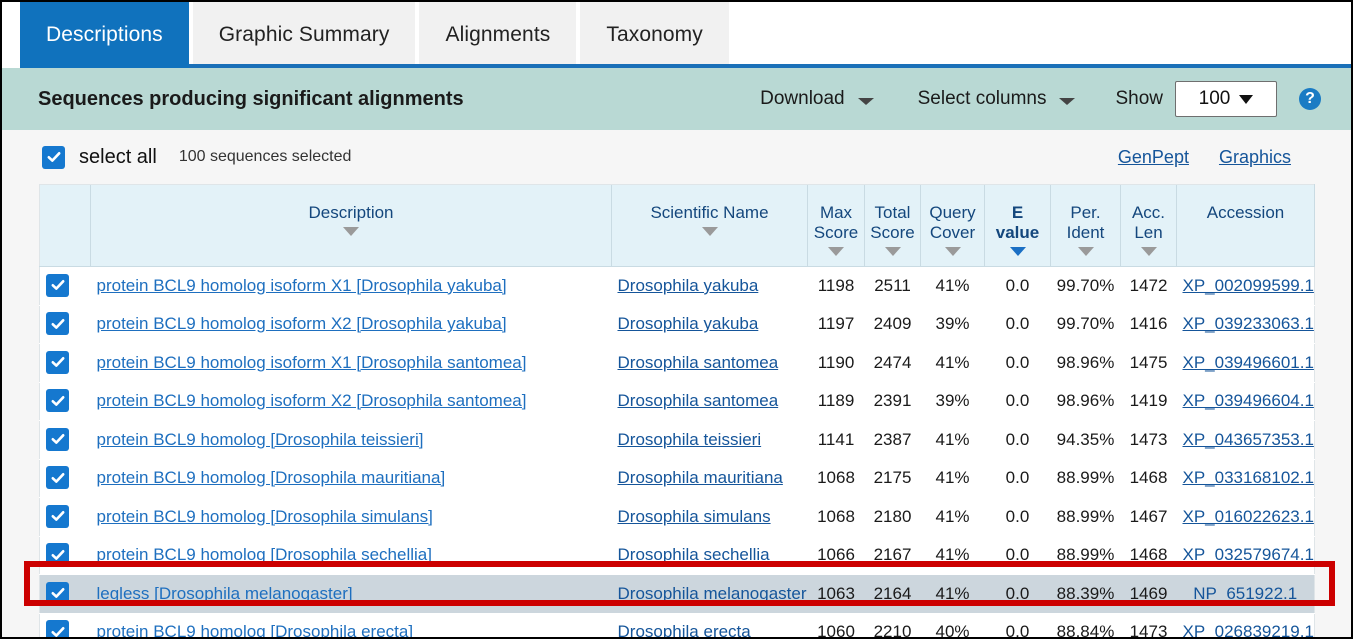  I want to click on row-query-cover: 40%, so click(952, 625).